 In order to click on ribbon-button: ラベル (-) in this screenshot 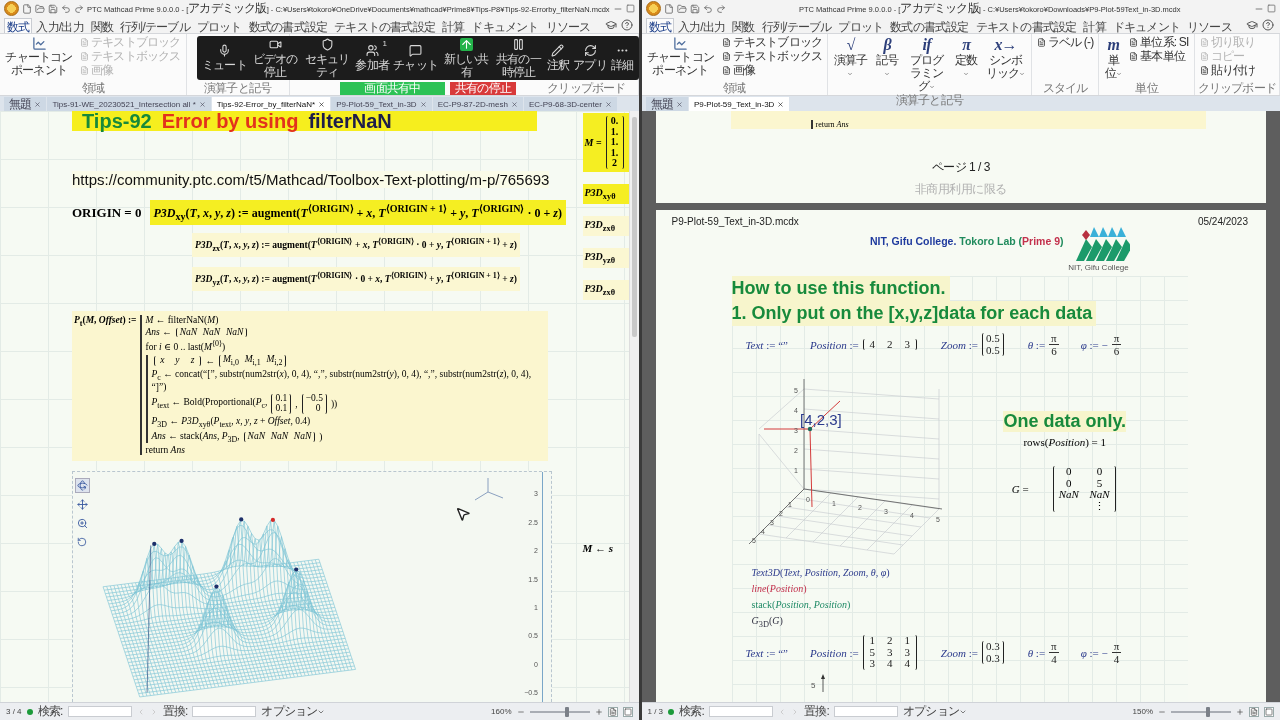, I will do `click(1065, 42)`.